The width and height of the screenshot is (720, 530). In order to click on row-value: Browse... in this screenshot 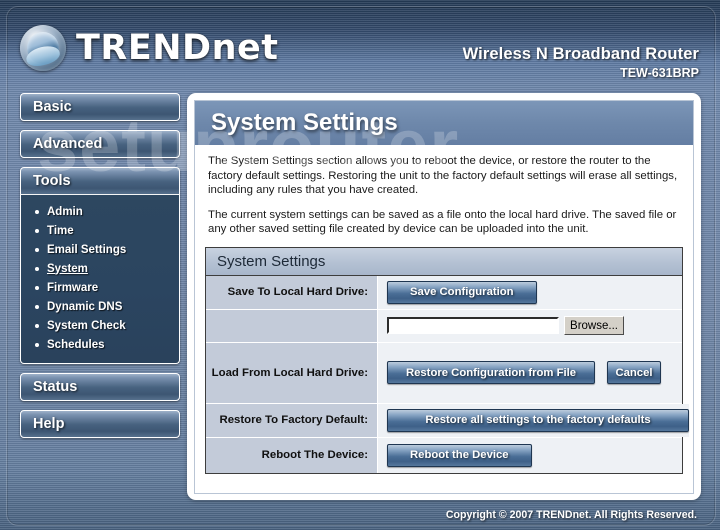, I will do `click(530, 325)`.